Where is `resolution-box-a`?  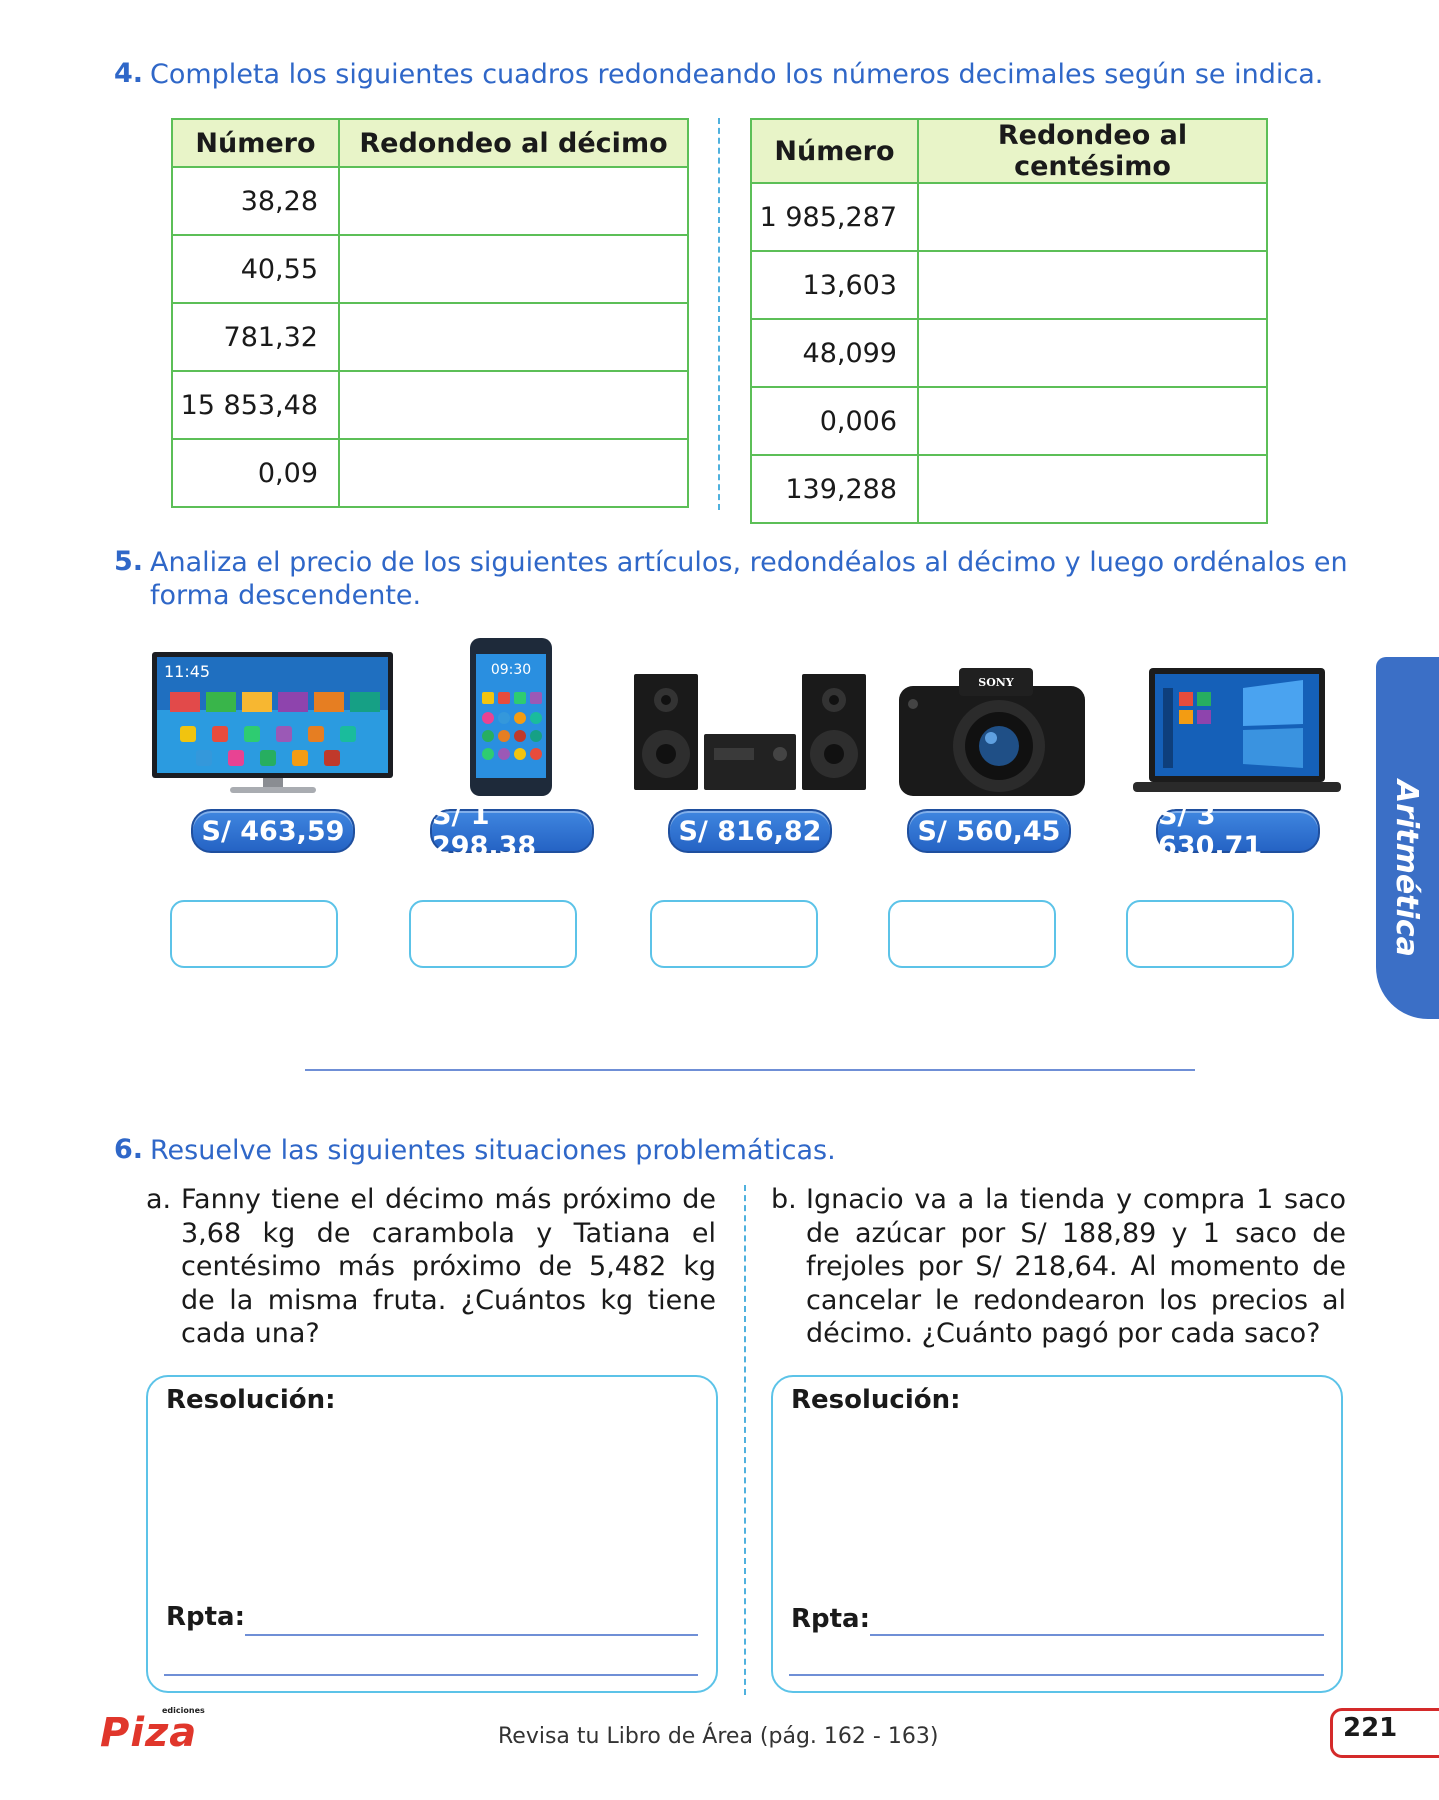
resolution-box-a is located at coordinates (432, 1534).